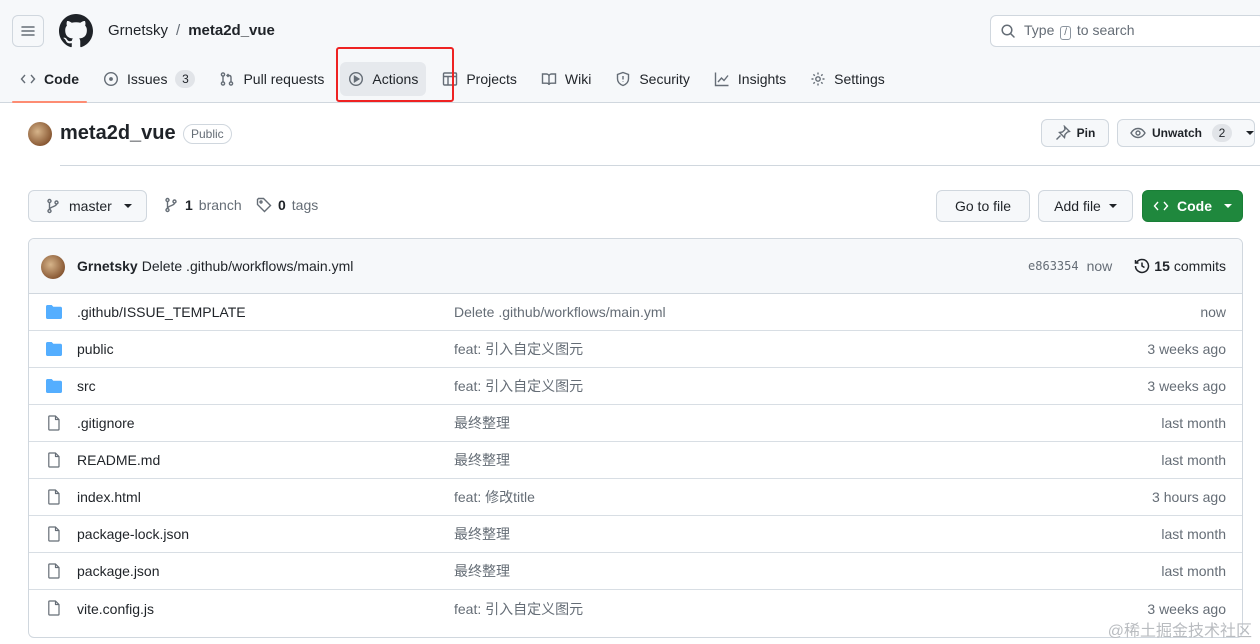 The width and height of the screenshot is (1260, 644). What do you see at coordinates (635, 571) in the screenshot?
I see `file-row: package.json 最终整理 last month` at bounding box center [635, 571].